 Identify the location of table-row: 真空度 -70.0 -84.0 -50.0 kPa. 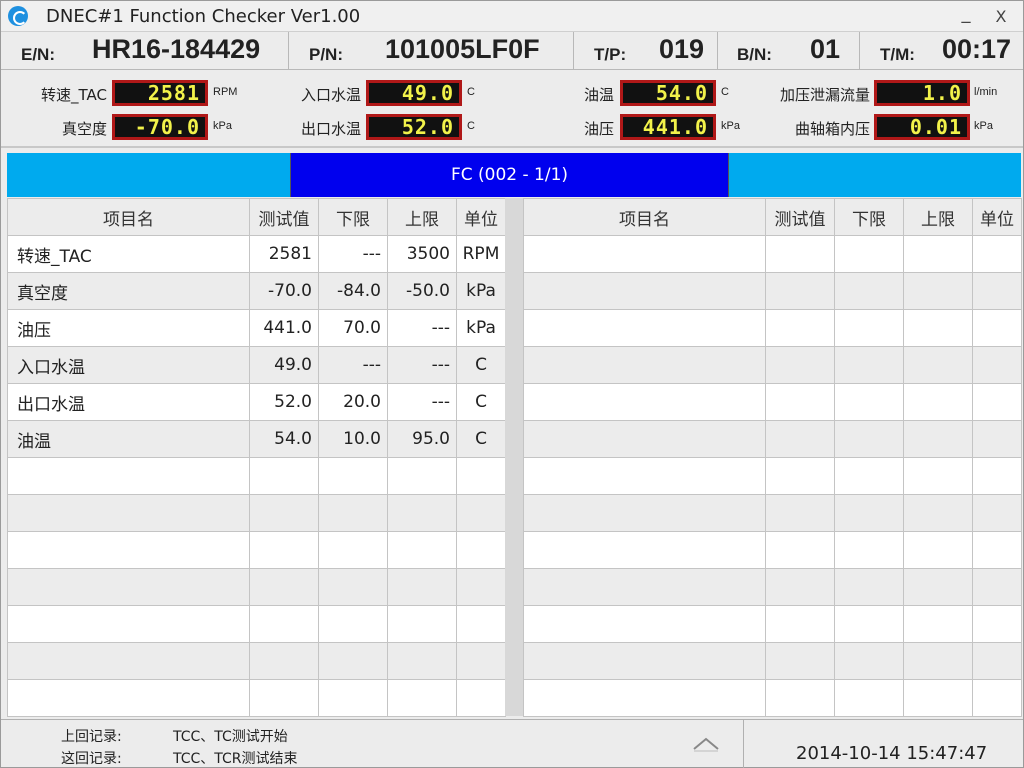
(256, 291).